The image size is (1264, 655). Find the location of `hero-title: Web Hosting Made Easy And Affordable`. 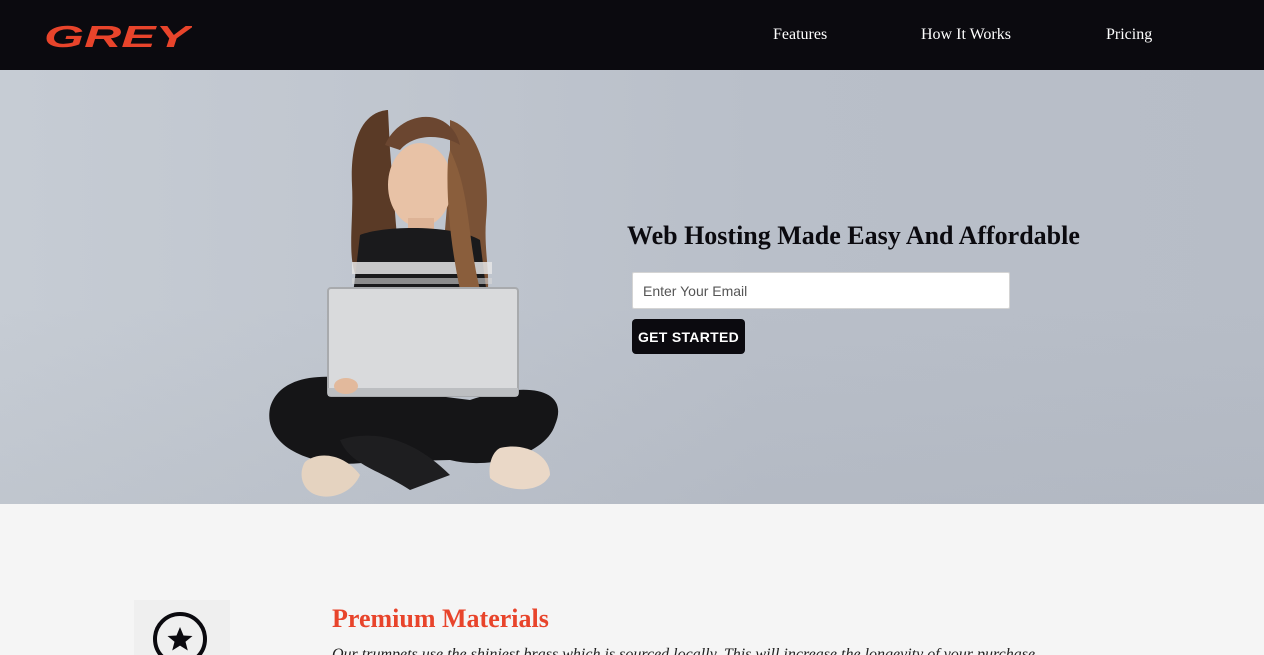

hero-title: Web Hosting Made Easy And Affordable is located at coordinates (853, 235).